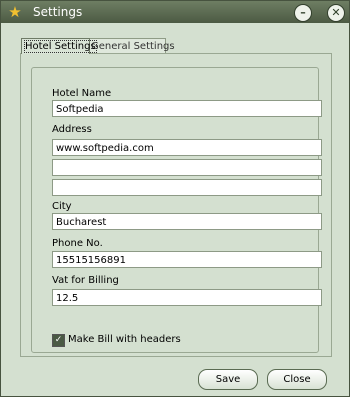 Image resolution: width=350 pixels, height=397 pixels. What do you see at coordinates (187, 147) in the screenshot?
I see `address-line-1-field: www.softpedia.com` at bounding box center [187, 147].